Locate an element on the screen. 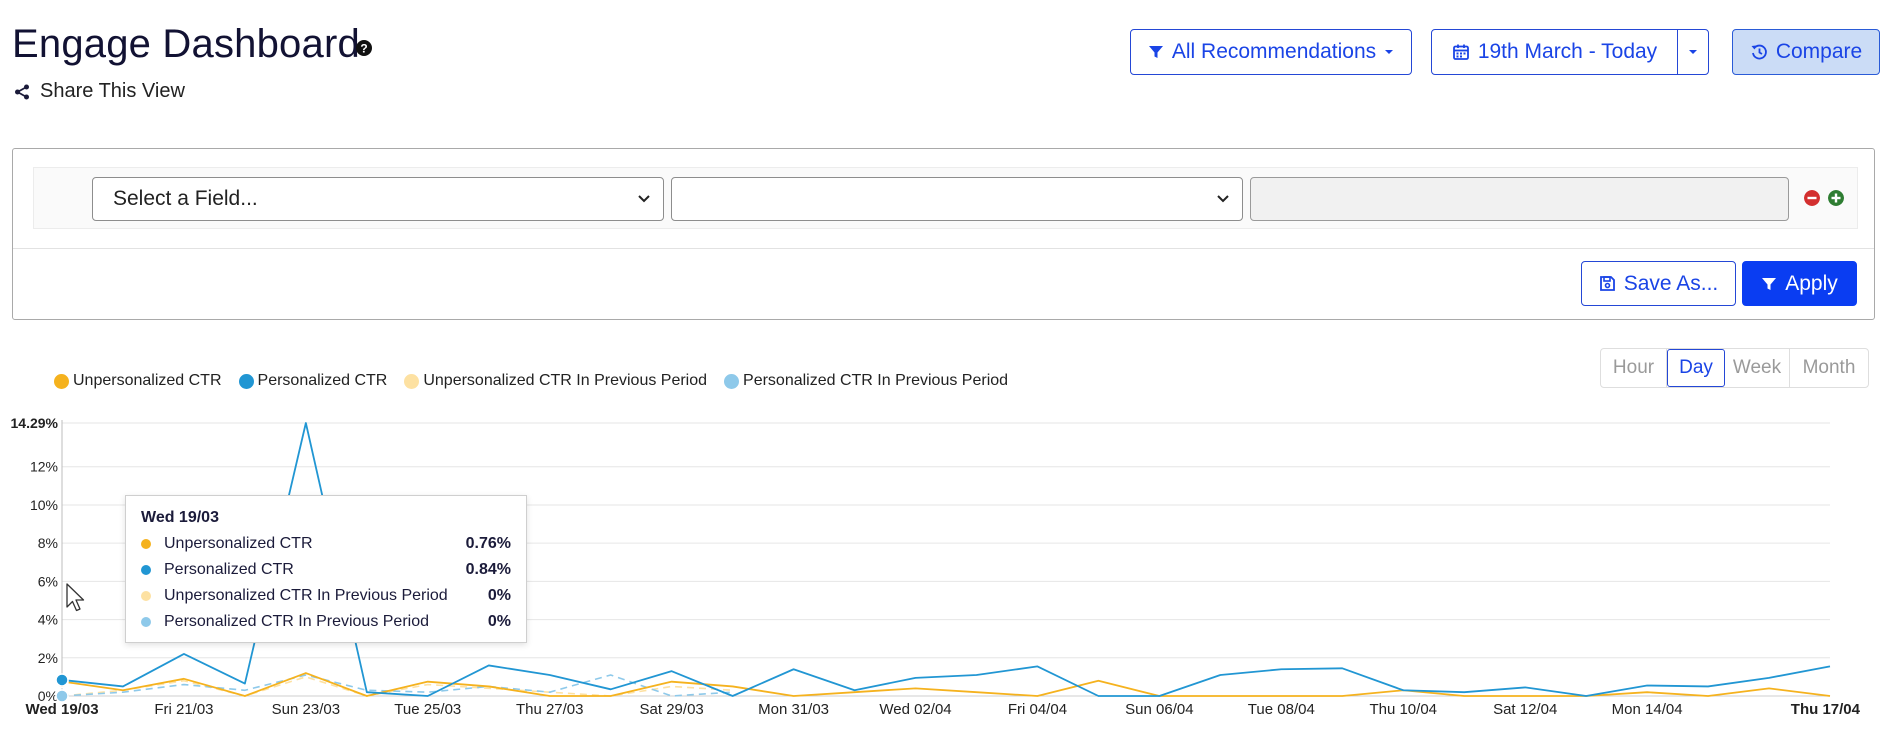 The height and width of the screenshot is (734, 1885). x-tick-label: Tue 25/03 is located at coordinates (427, 709).